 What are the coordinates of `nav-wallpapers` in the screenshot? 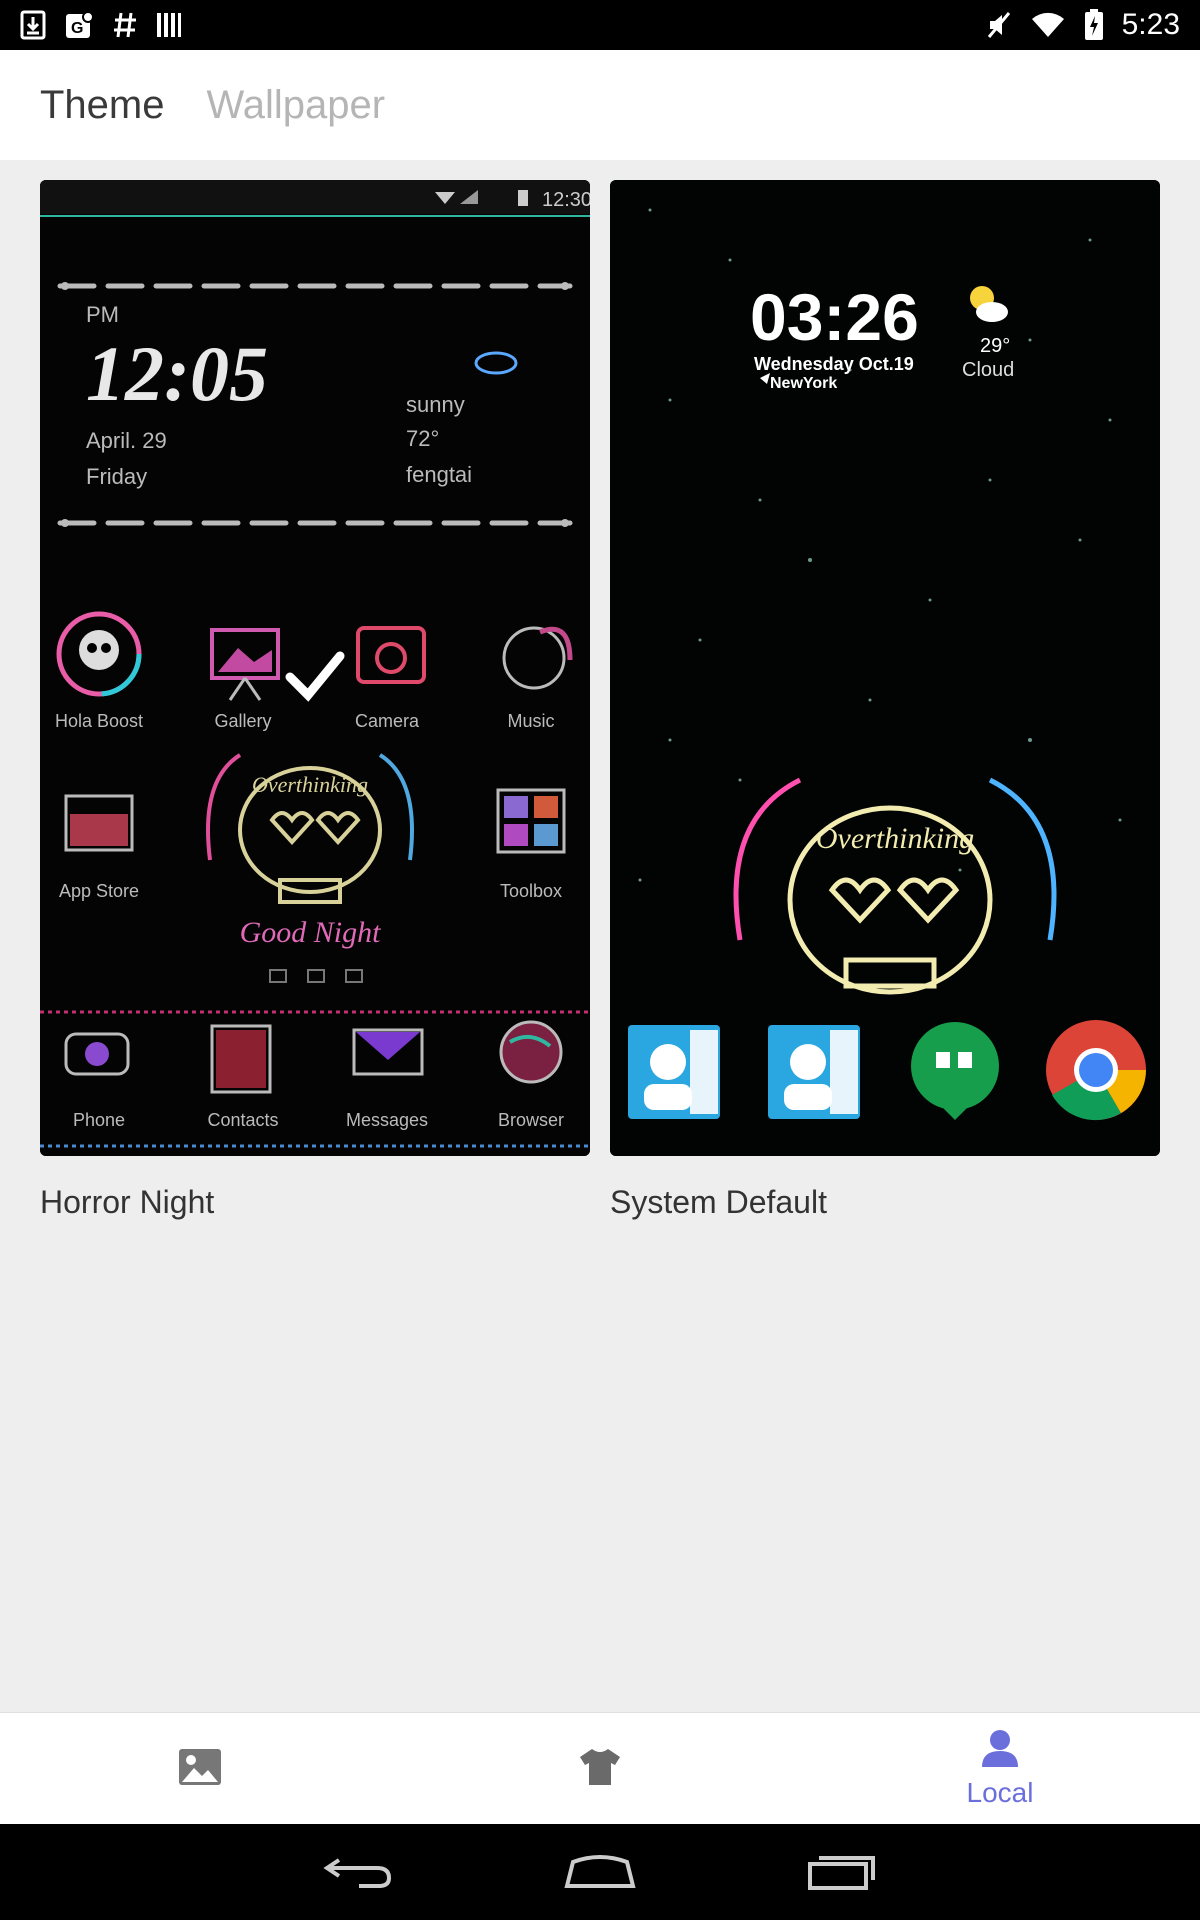 It's located at (200, 1768).